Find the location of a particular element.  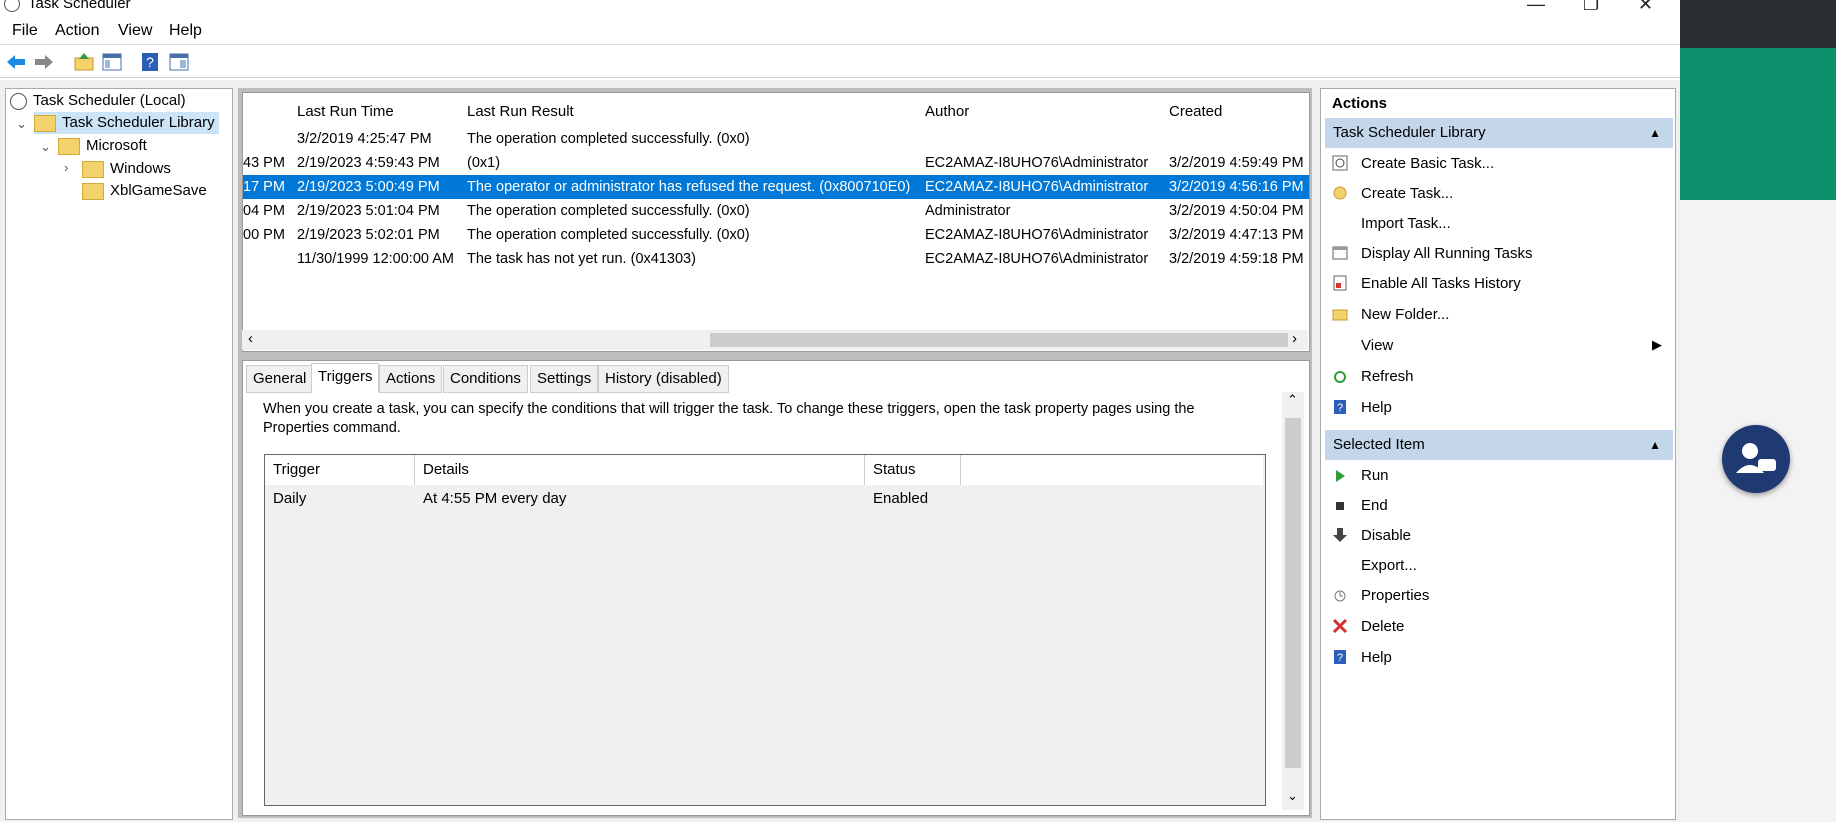

tab-actions: Actions is located at coordinates (411, 379).